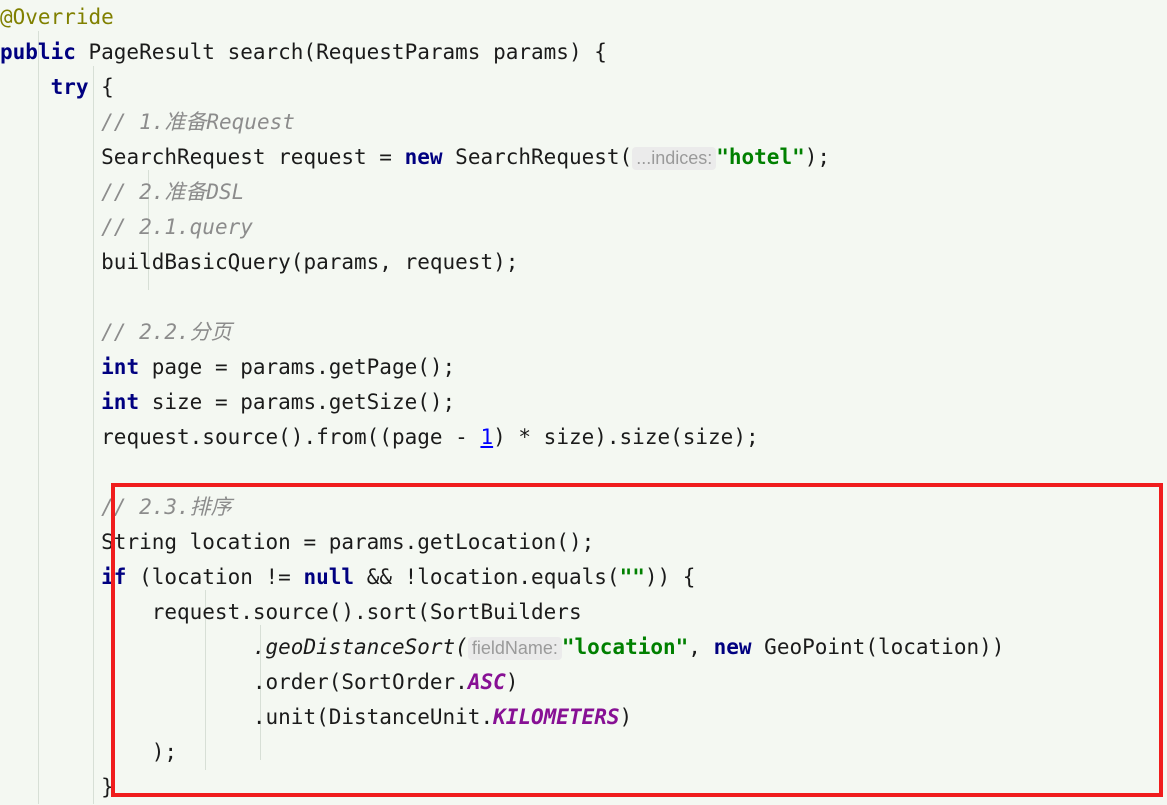 The height and width of the screenshot is (805, 1167). Describe the element at coordinates (366, 612) in the screenshot. I see `code-token: request.source().sort(SortBuilders` at that location.